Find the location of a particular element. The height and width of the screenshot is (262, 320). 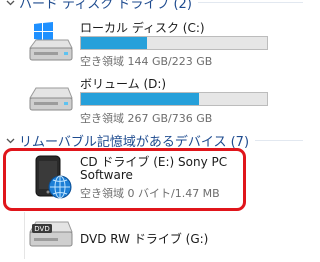

group-header-hard-disk: ハード ディスク ドライブ (2) is located at coordinates (154, 6).